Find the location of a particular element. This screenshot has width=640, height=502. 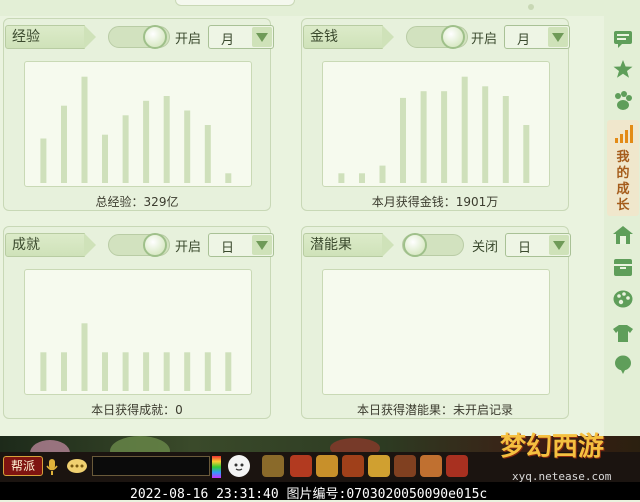

panel-title: 成就 is located at coordinates (50, 245).